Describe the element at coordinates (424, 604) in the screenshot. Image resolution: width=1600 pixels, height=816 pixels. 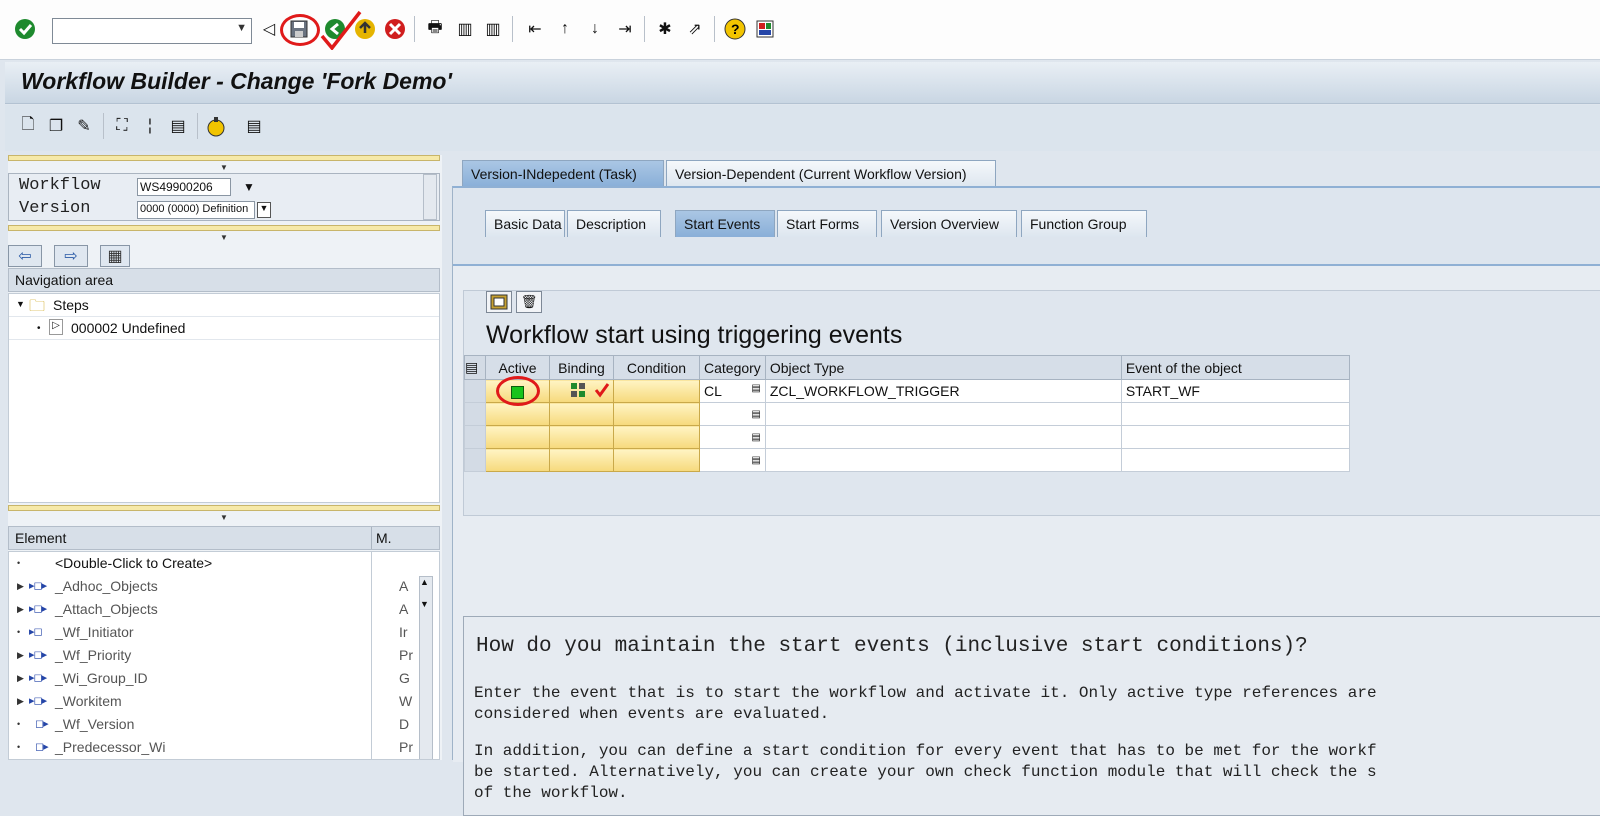
I see `scroll-down-icon: ▼` at that location.